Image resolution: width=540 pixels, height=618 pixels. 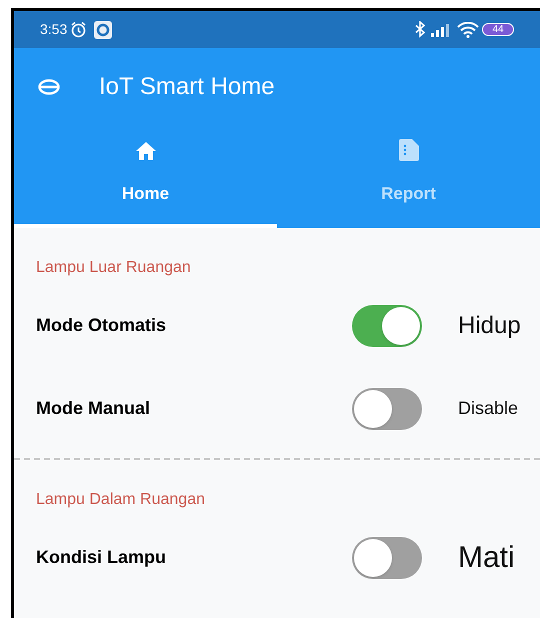 What do you see at coordinates (101, 557) in the screenshot?
I see `setting-label: Kondisi Lampu` at bounding box center [101, 557].